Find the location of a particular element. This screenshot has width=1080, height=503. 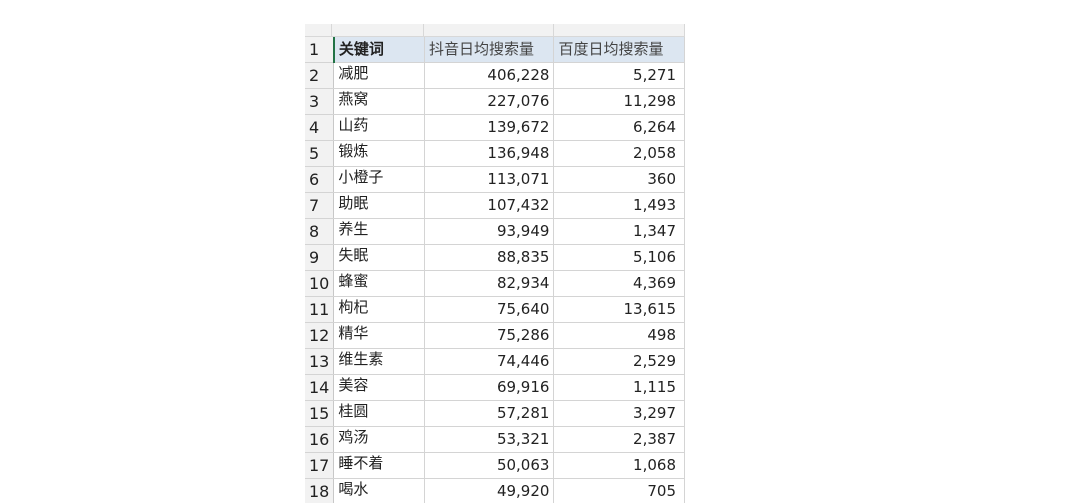

douyin-value-cell: 82,934 is located at coordinates (489, 283).